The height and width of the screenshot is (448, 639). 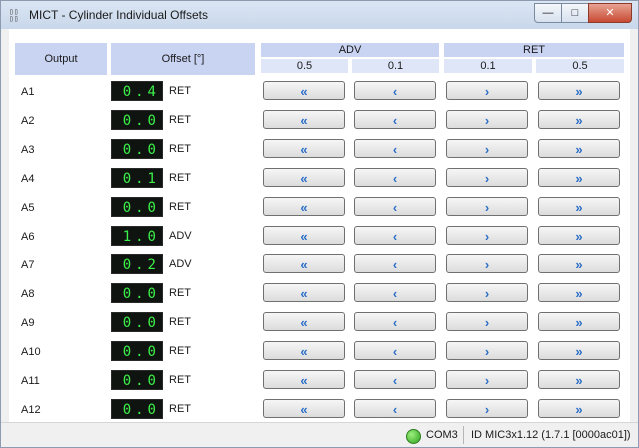 What do you see at coordinates (137, 236) in the screenshot?
I see `offset-display: 1.0` at bounding box center [137, 236].